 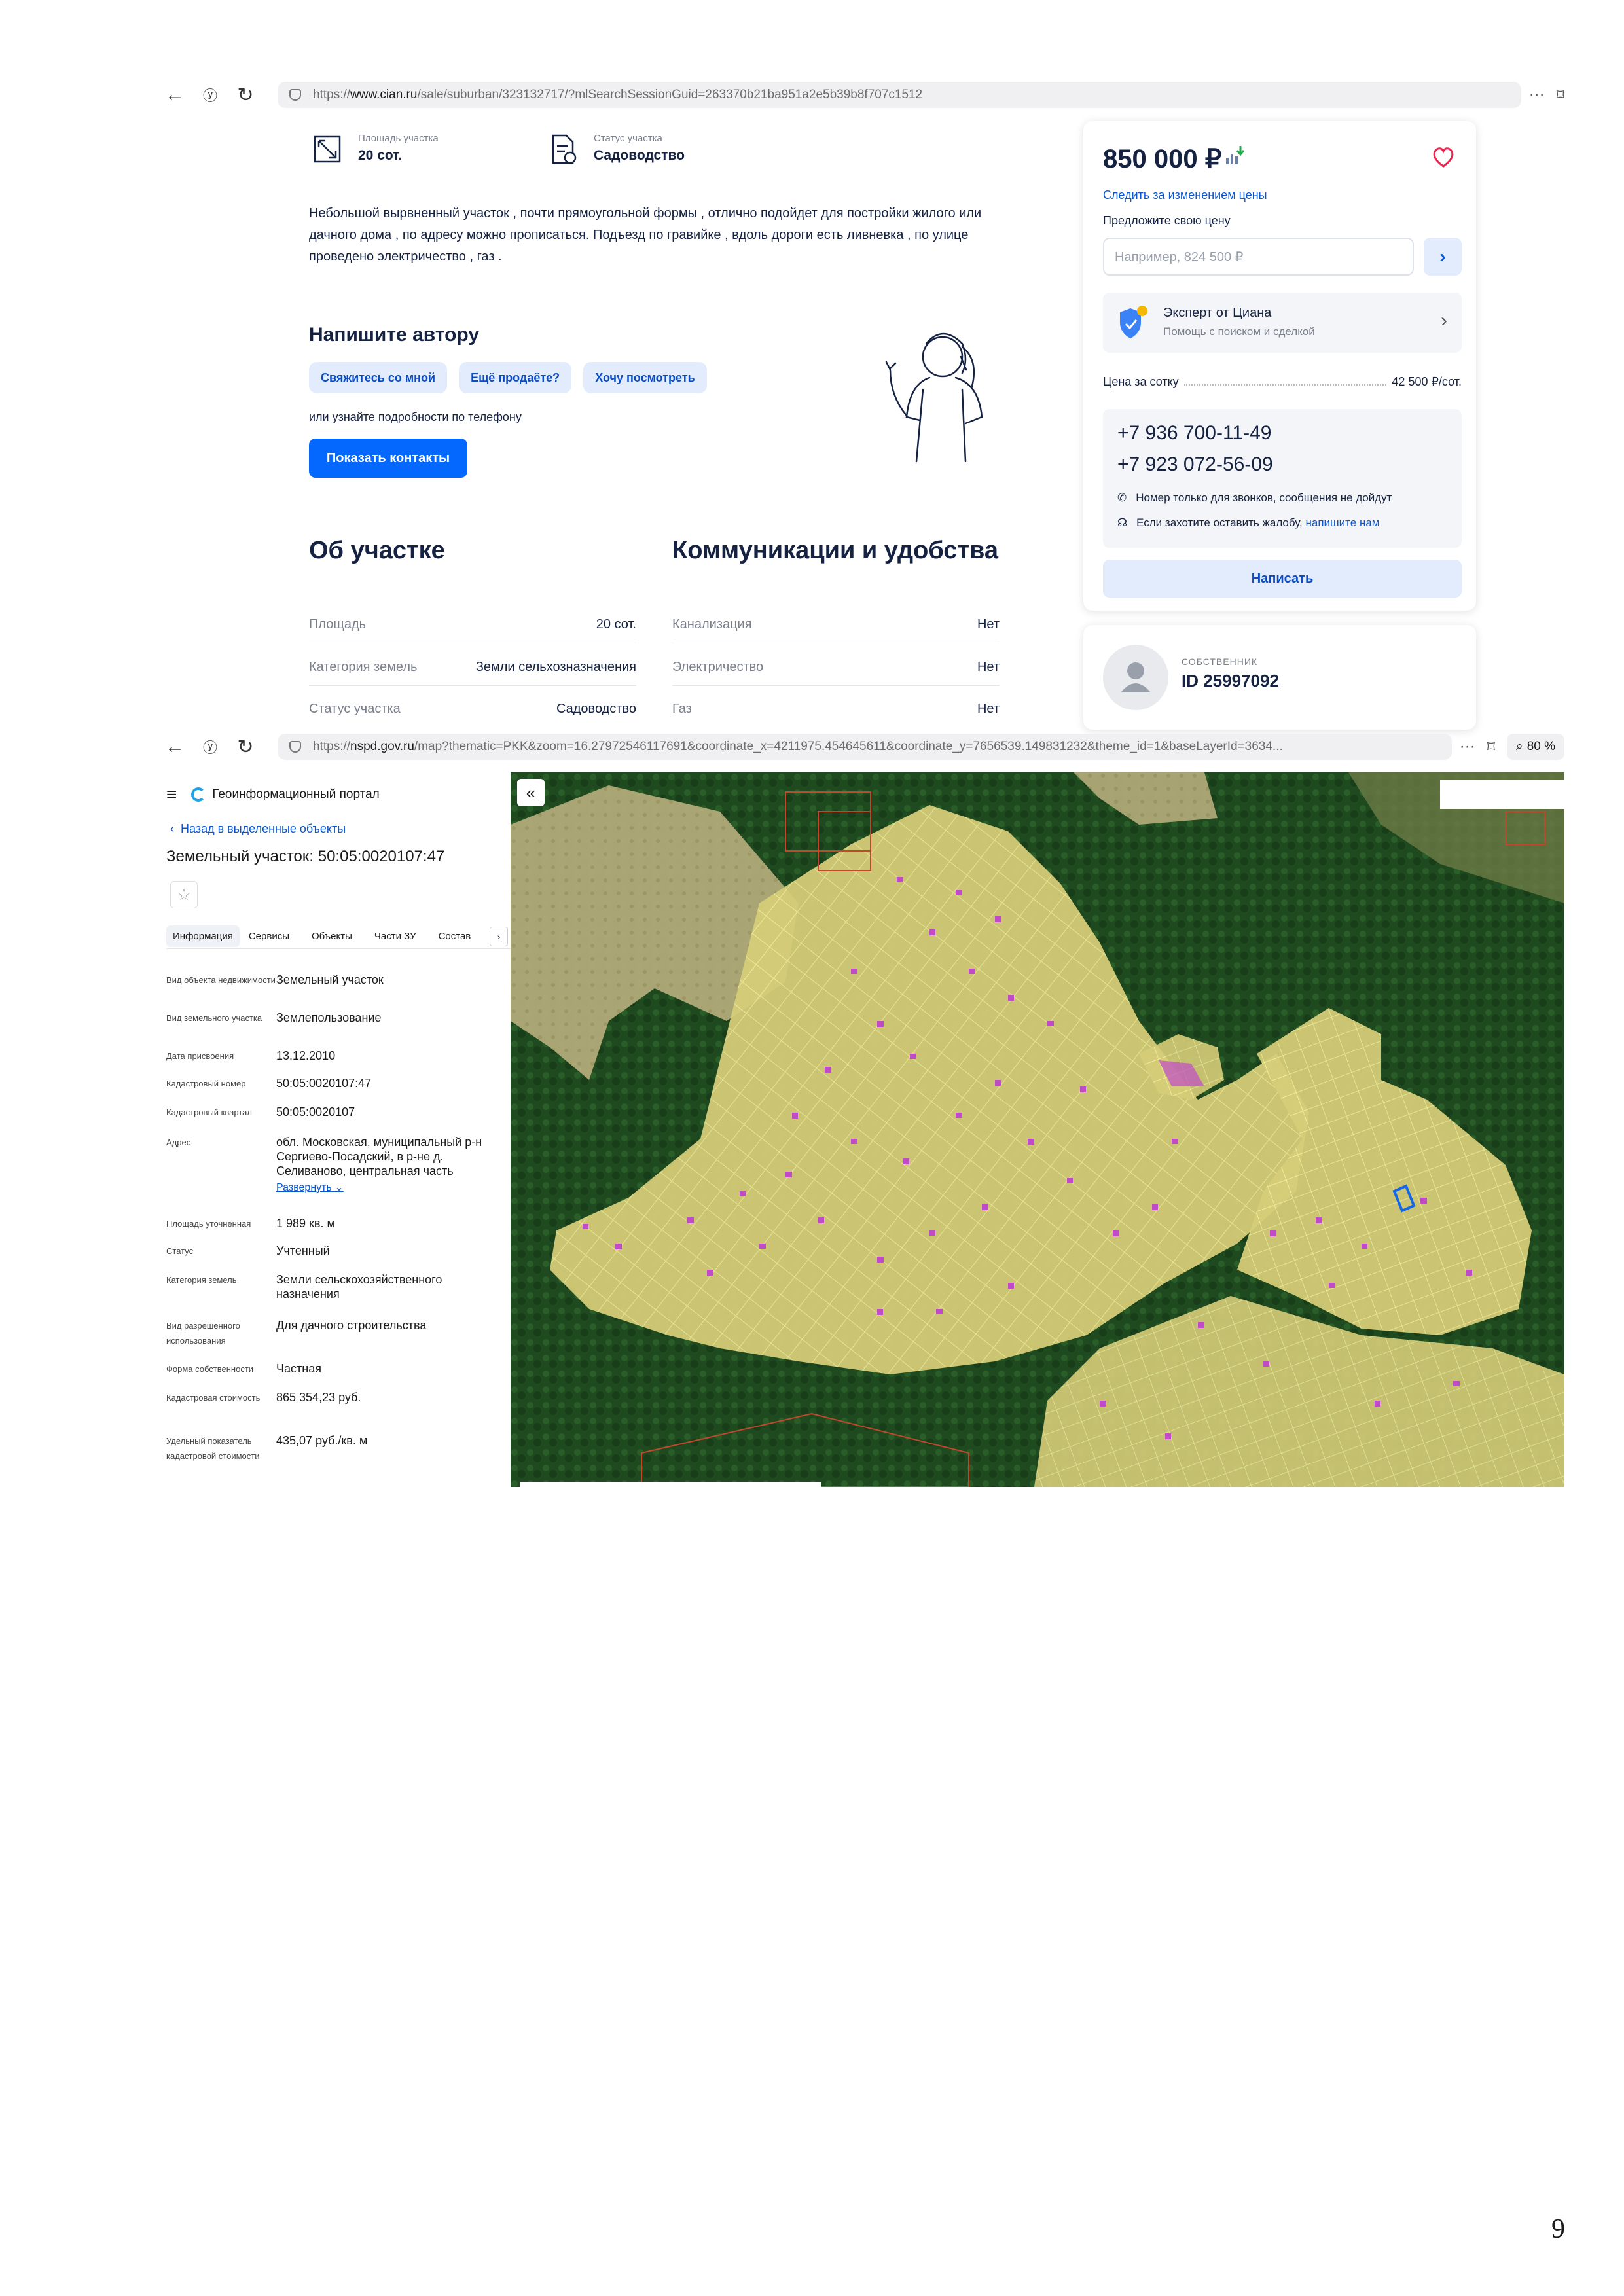 What do you see at coordinates (1219, 522) in the screenshot?
I see `note-text: Если захотите оставить жалобу,` at bounding box center [1219, 522].